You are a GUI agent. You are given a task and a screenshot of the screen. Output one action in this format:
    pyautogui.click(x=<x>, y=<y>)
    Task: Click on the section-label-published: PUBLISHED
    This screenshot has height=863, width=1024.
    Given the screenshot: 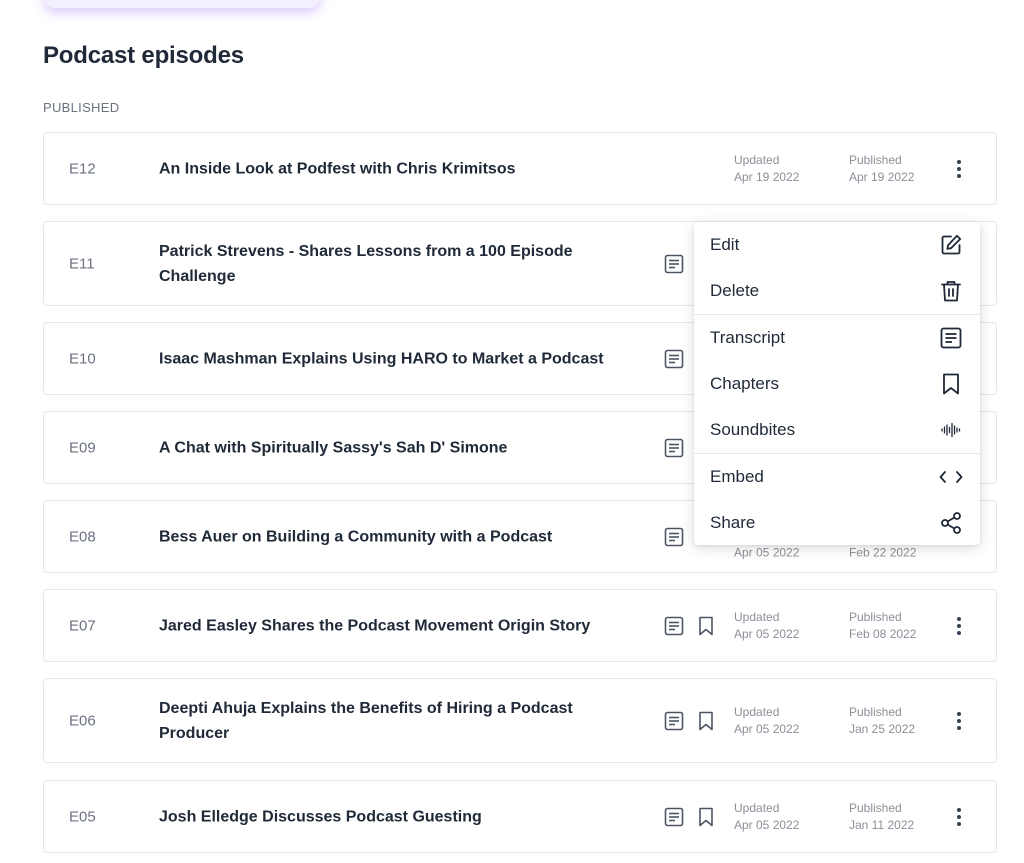 What is the action you would take?
    pyautogui.click(x=81, y=107)
    